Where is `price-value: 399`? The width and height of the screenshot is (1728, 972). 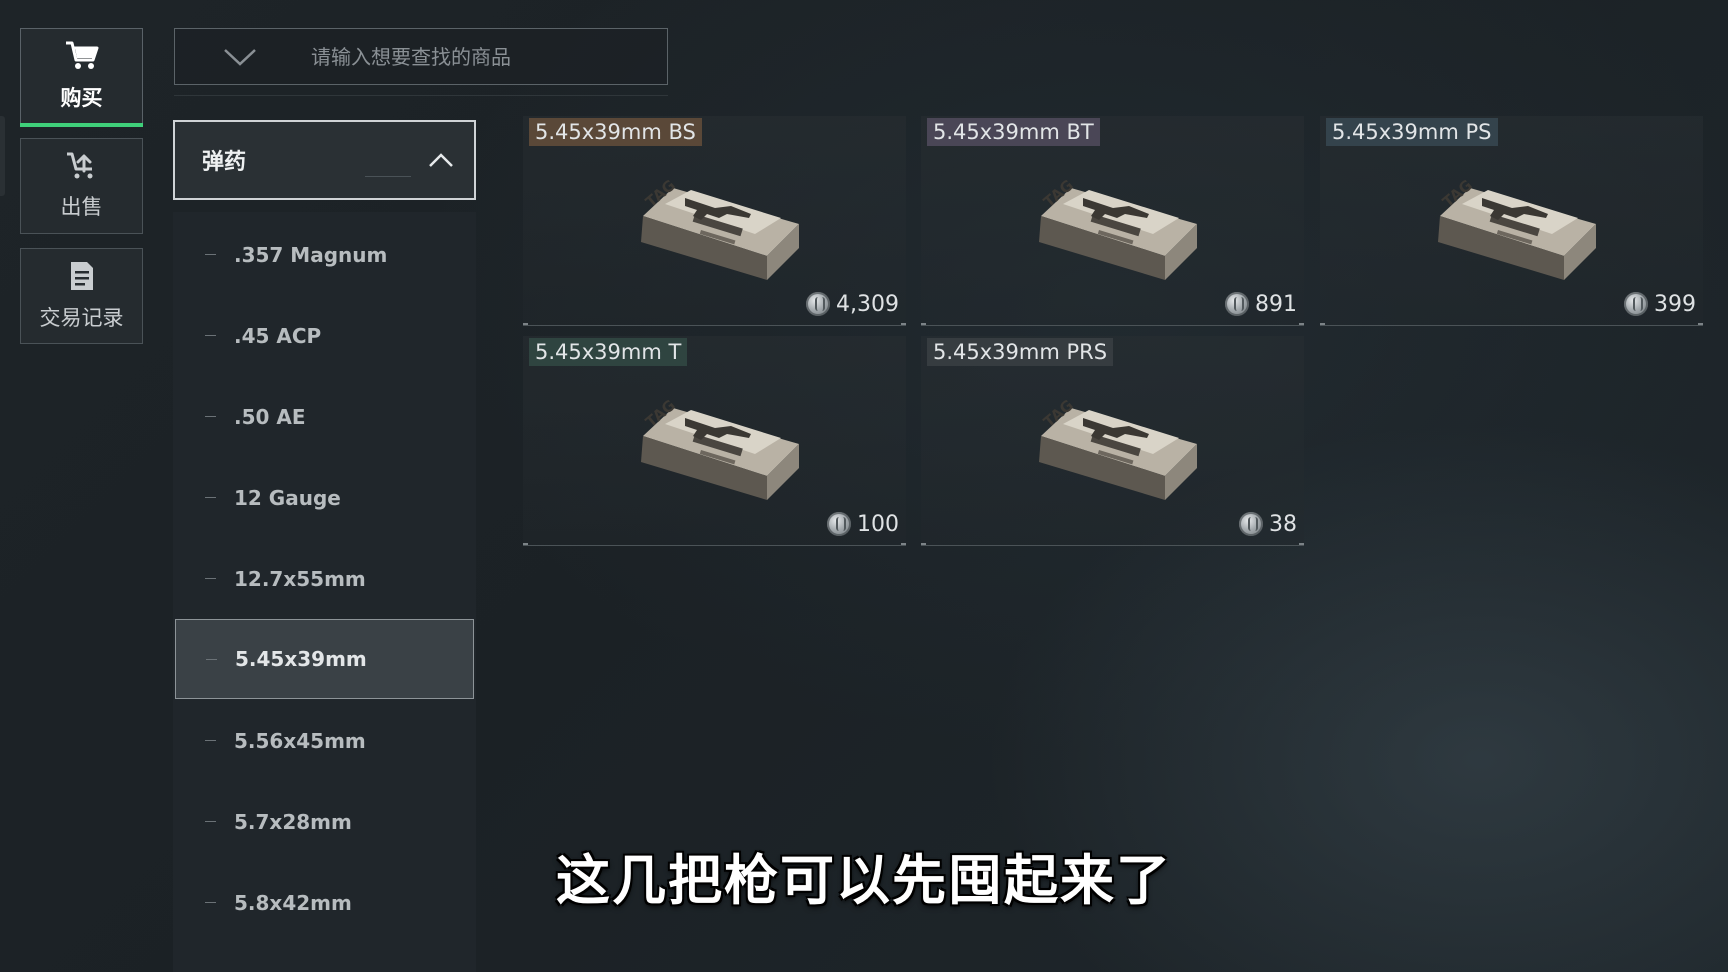
price-value: 399 is located at coordinates (1675, 304).